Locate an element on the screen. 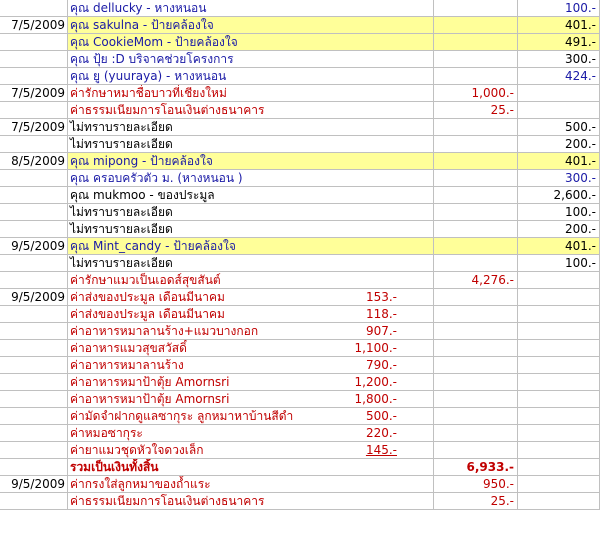  expense-cell: 950.- is located at coordinates (476, 484).